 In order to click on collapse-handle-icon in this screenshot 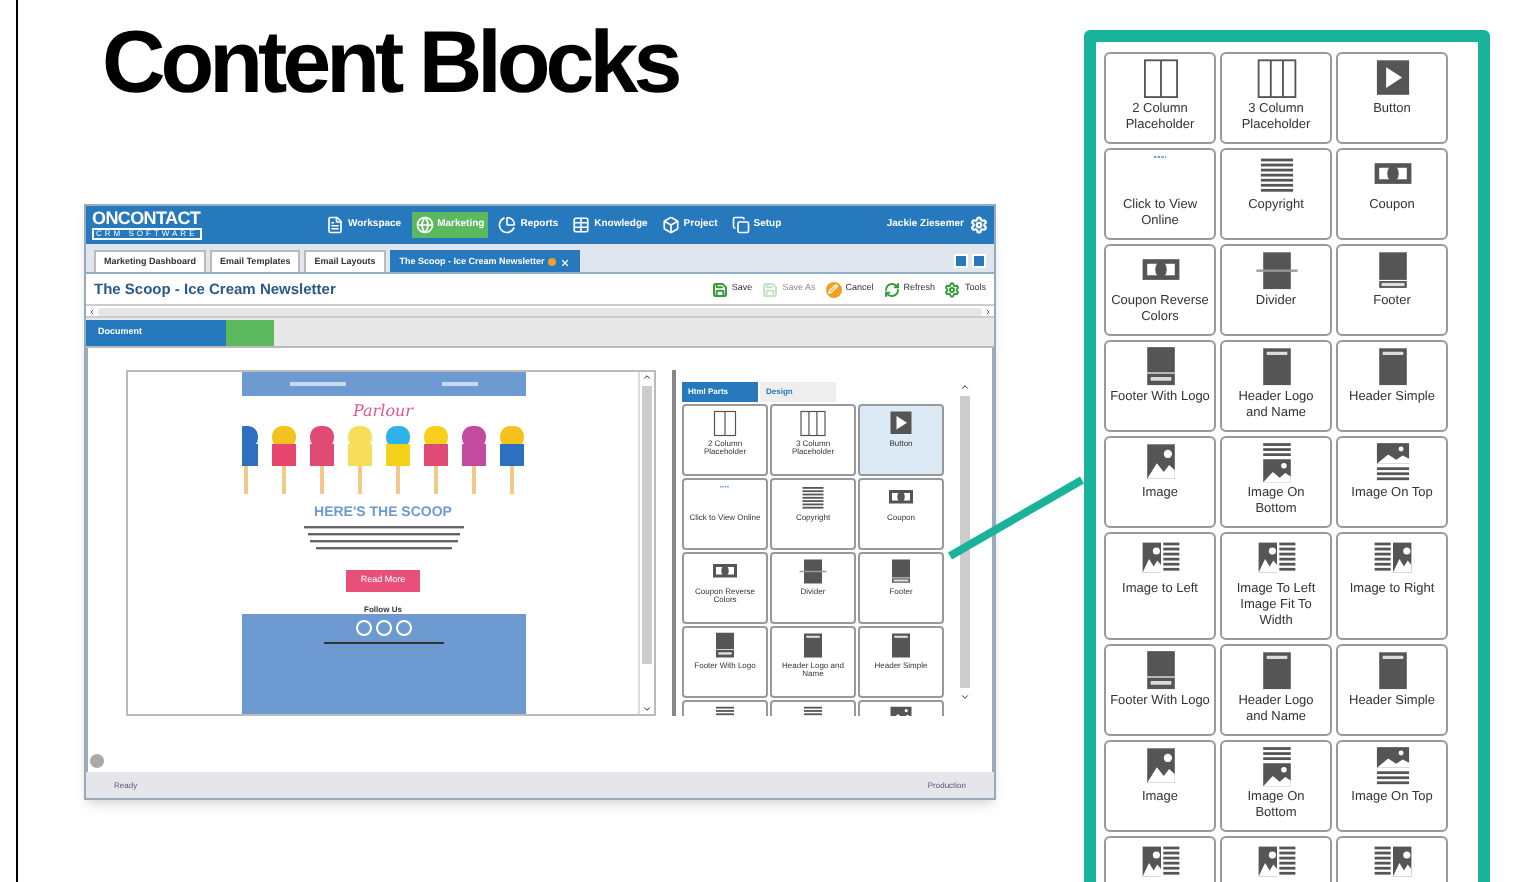, I will do `click(97, 761)`.